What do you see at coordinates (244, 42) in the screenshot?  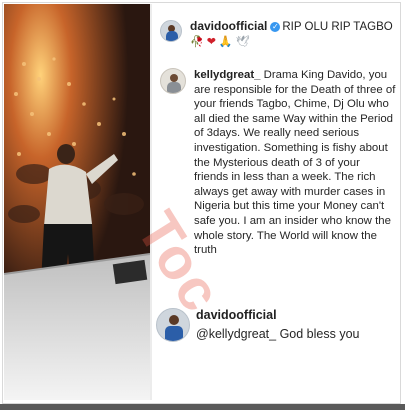 I see `dove-icon: 🕊` at bounding box center [244, 42].